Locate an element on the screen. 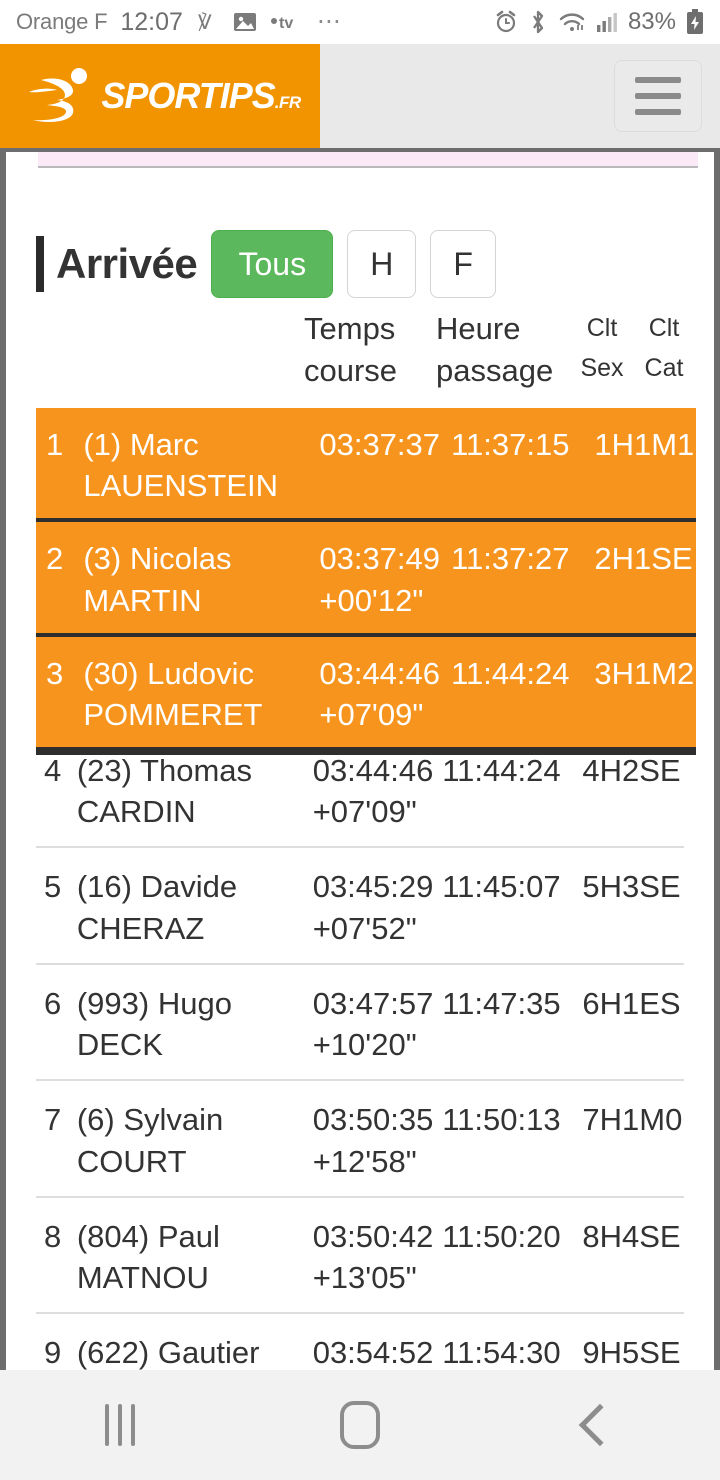 This screenshot has height=1480, width=720. row-gap-value: +00'12" is located at coordinates (371, 600).